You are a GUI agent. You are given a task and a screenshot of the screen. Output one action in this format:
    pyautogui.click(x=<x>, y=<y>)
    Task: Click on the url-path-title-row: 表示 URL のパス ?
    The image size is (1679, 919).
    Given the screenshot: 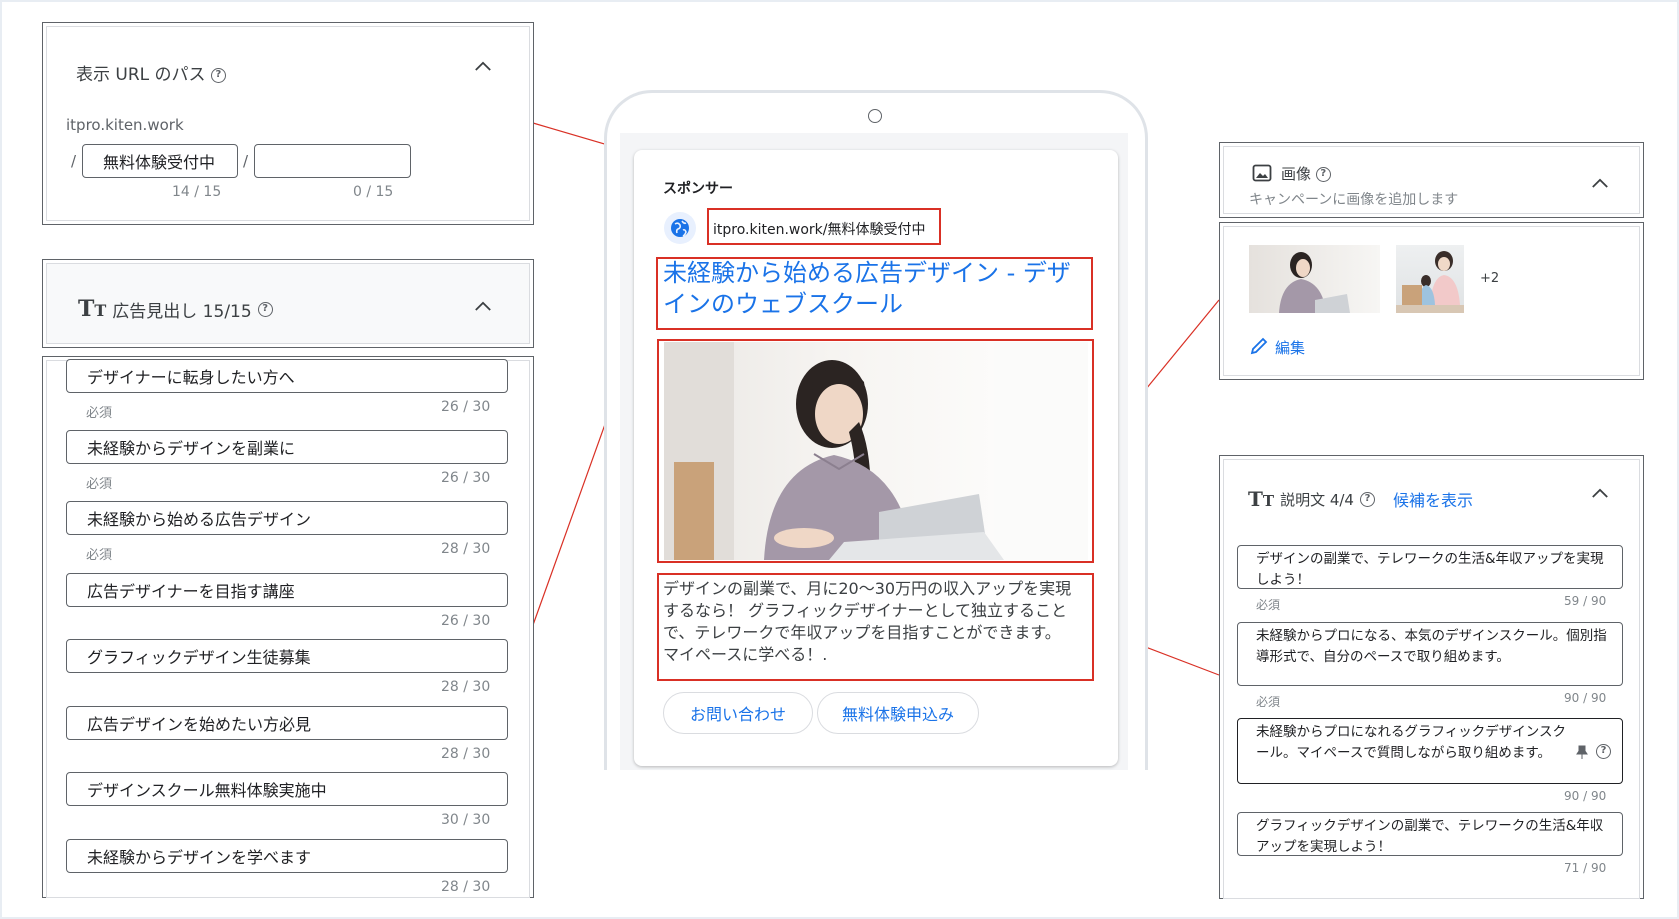 What is the action you would take?
    pyautogui.click(x=151, y=72)
    